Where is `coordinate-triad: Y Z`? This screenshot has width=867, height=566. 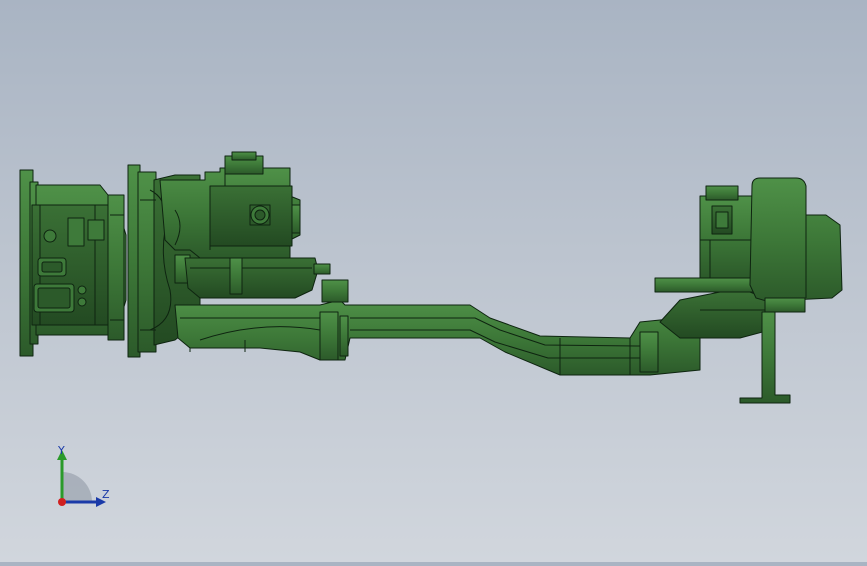
coordinate-triad: Y Z is located at coordinates (83, 475).